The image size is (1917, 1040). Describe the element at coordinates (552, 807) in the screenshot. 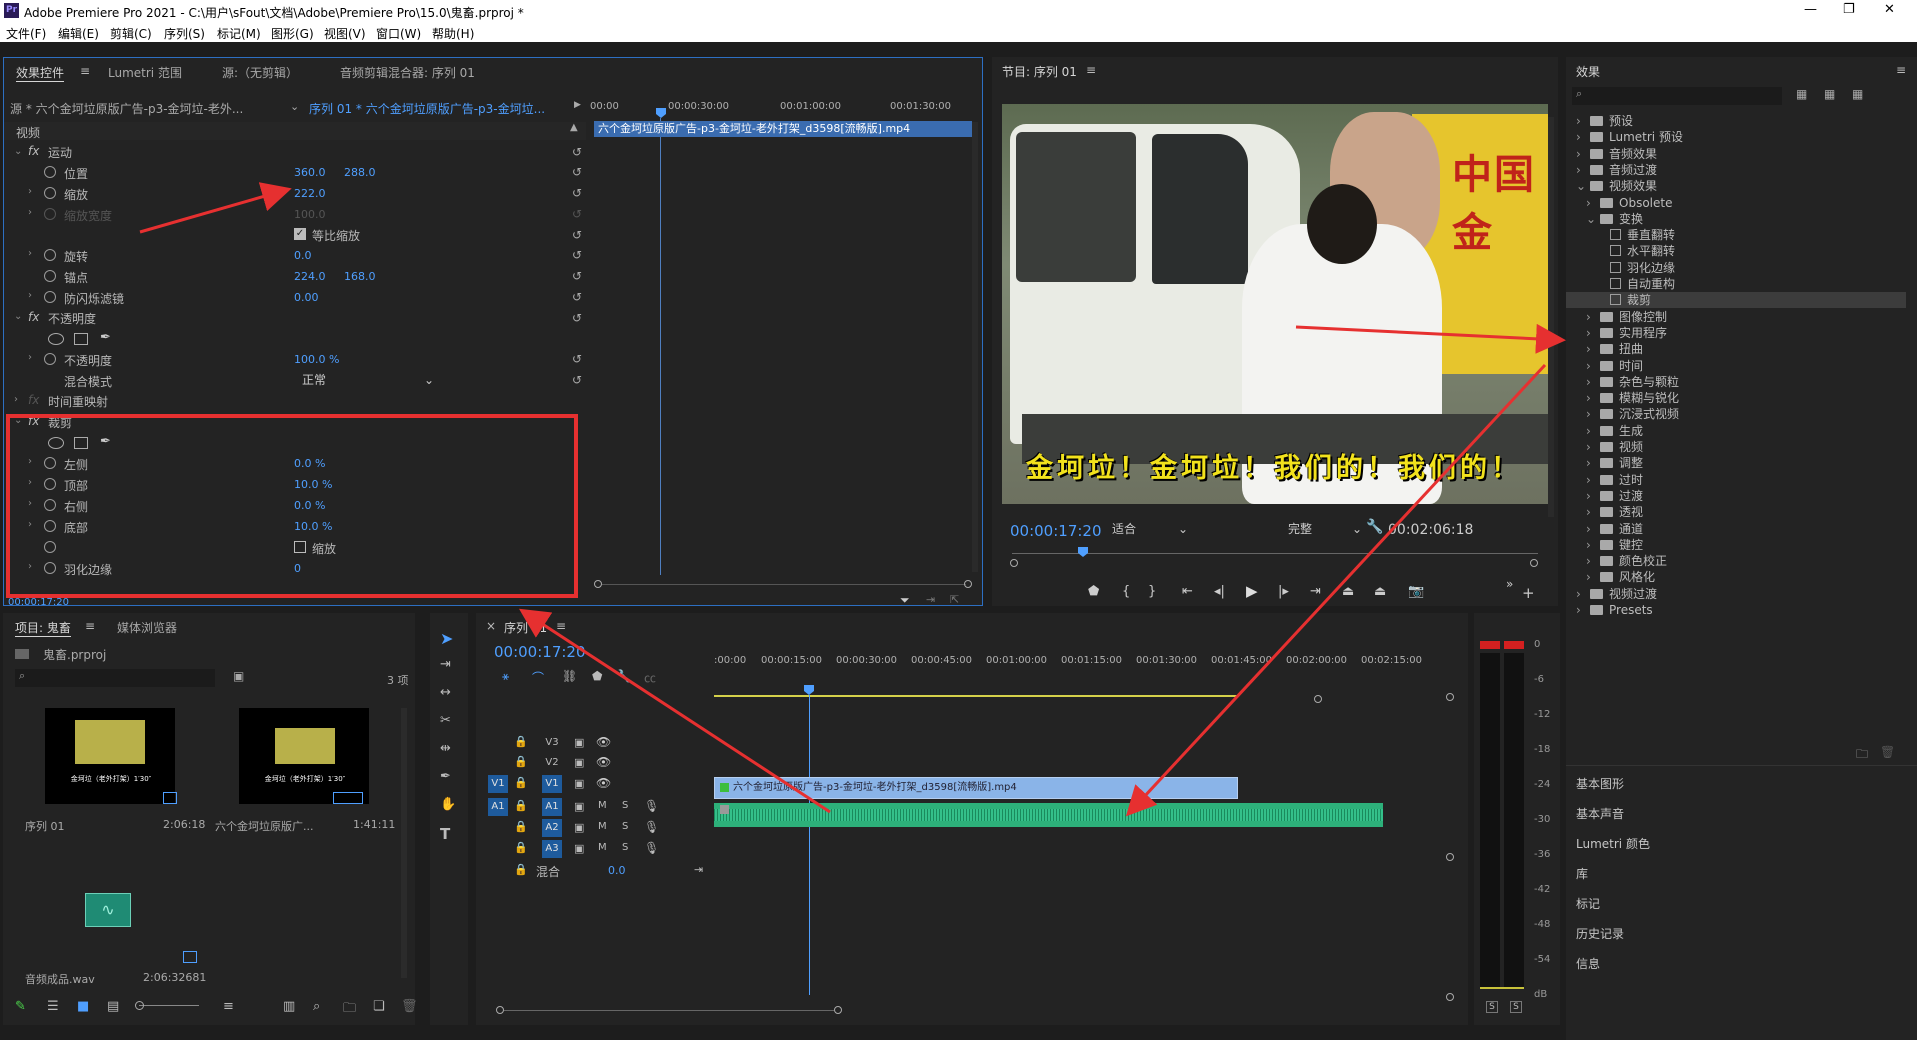

I see `track-label: A1` at that location.